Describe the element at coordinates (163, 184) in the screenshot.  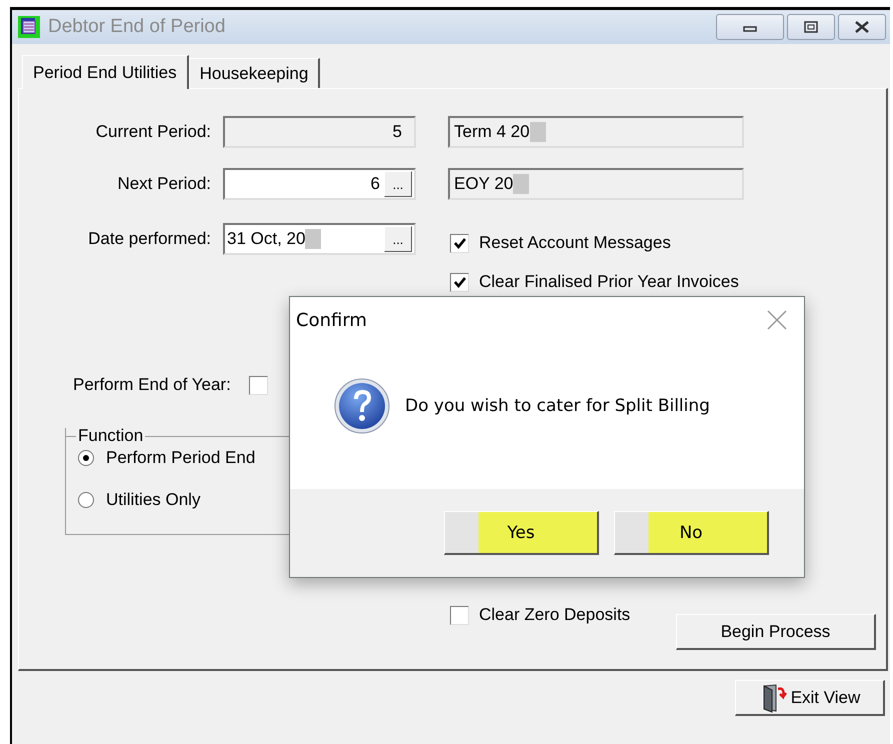
I see `field-label: Next Period:` at that location.